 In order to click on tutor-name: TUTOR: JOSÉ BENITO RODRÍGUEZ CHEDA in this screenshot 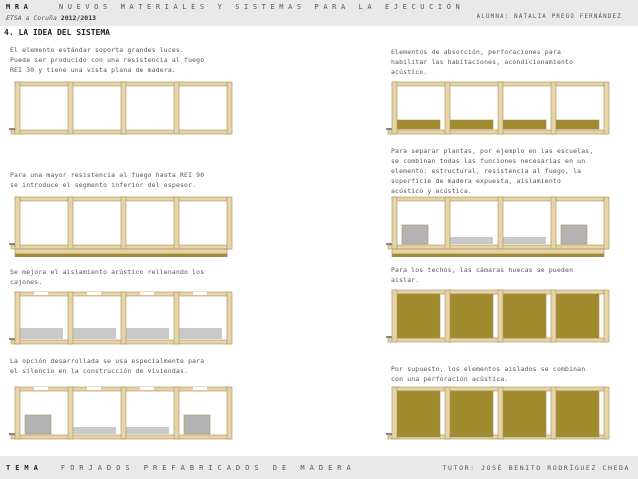, I will do `click(536, 468)`.